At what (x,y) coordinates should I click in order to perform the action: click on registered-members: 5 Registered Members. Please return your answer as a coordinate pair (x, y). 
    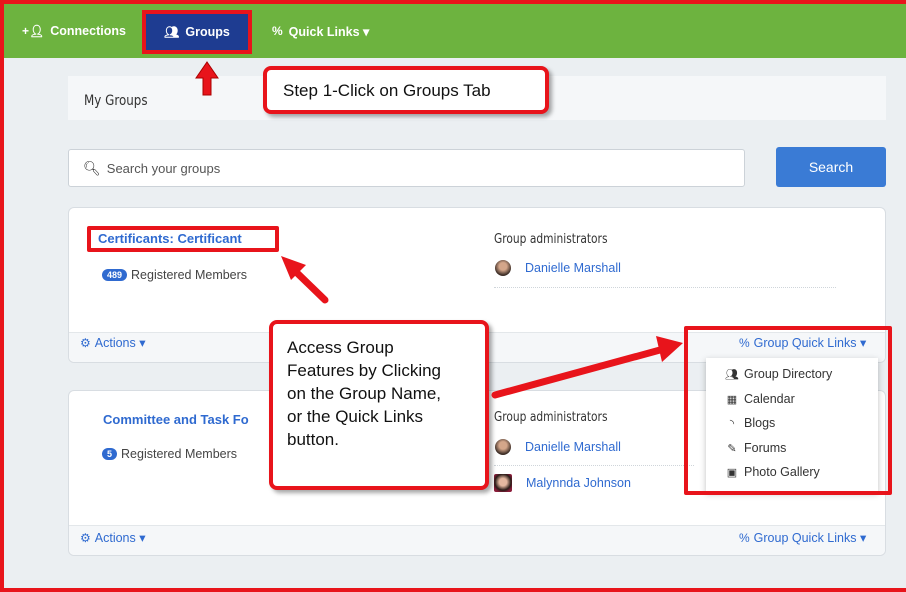
    Looking at the image, I should click on (169, 454).